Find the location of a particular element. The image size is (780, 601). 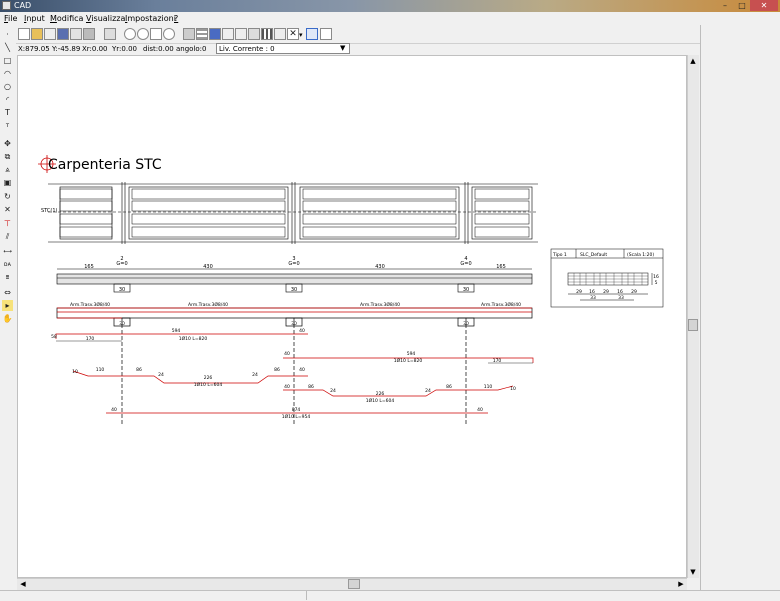

table-icon is located at coordinates (280, 34).